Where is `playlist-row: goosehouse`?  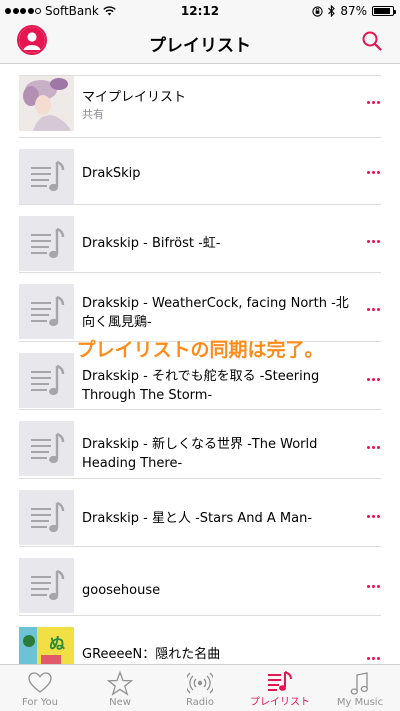
playlist-row: goosehouse is located at coordinates (200, 580).